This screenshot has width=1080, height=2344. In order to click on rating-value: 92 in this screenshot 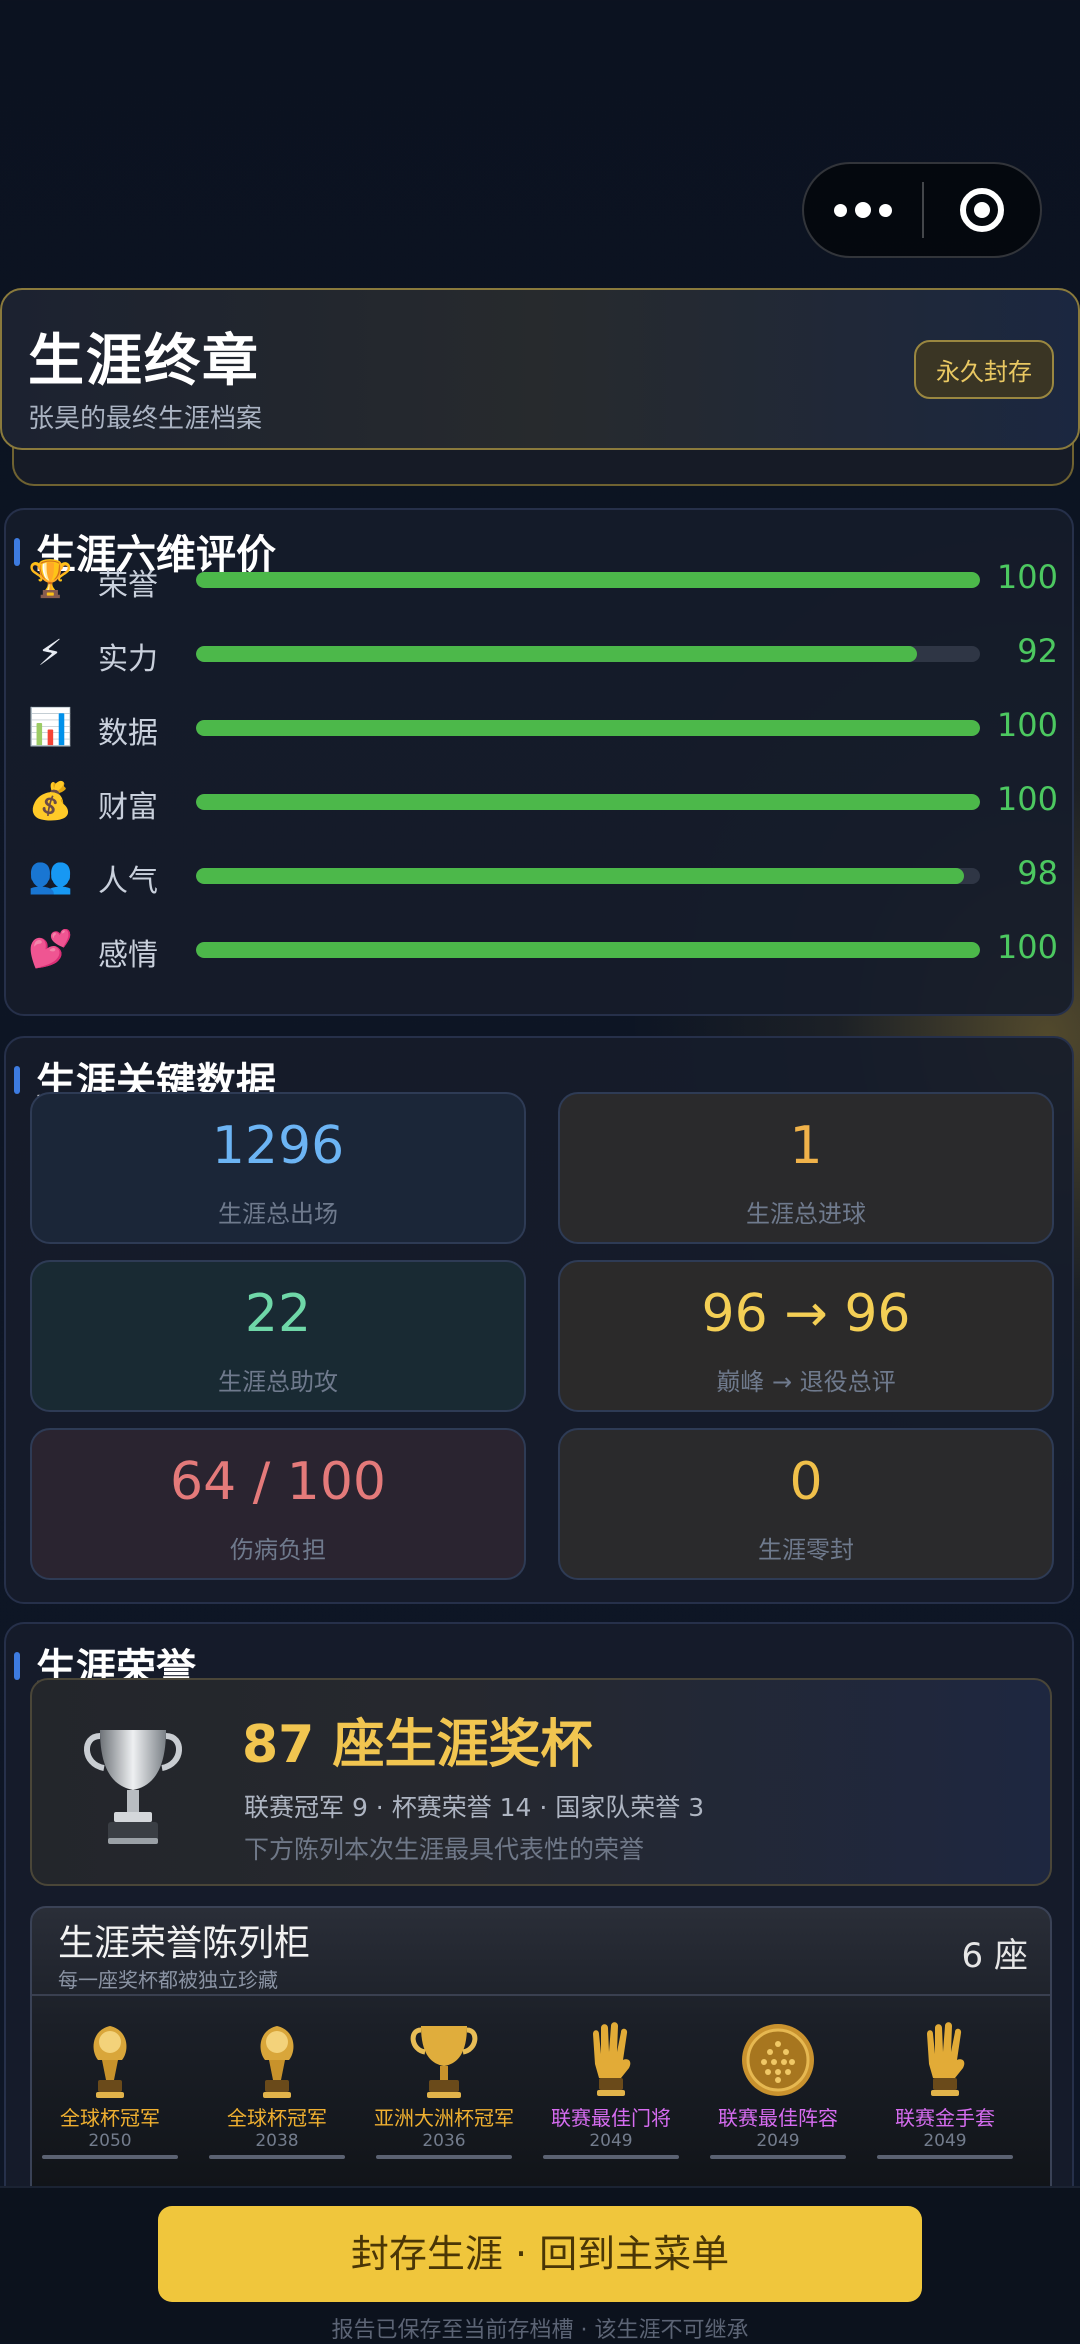, I will do `click(1037, 651)`.